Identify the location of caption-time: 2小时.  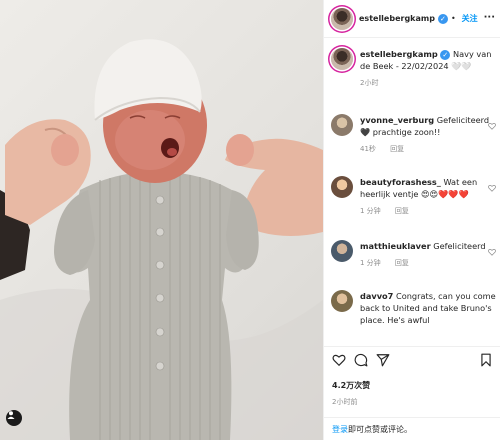
(369, 83).